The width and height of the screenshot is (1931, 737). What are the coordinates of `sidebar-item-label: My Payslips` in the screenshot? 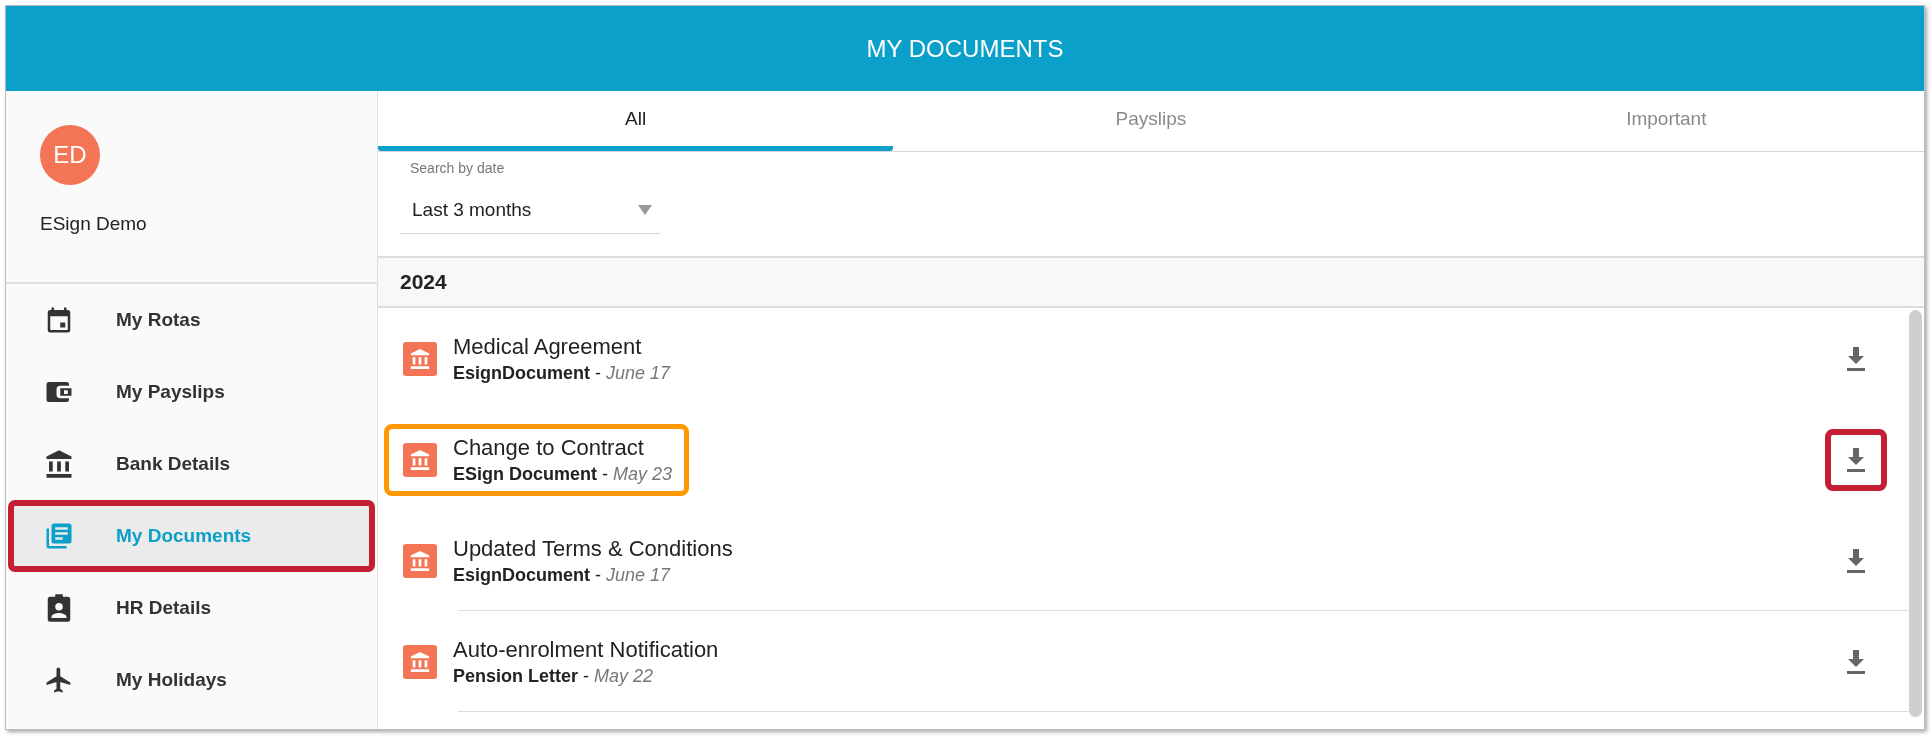 It's located at (170, 392).